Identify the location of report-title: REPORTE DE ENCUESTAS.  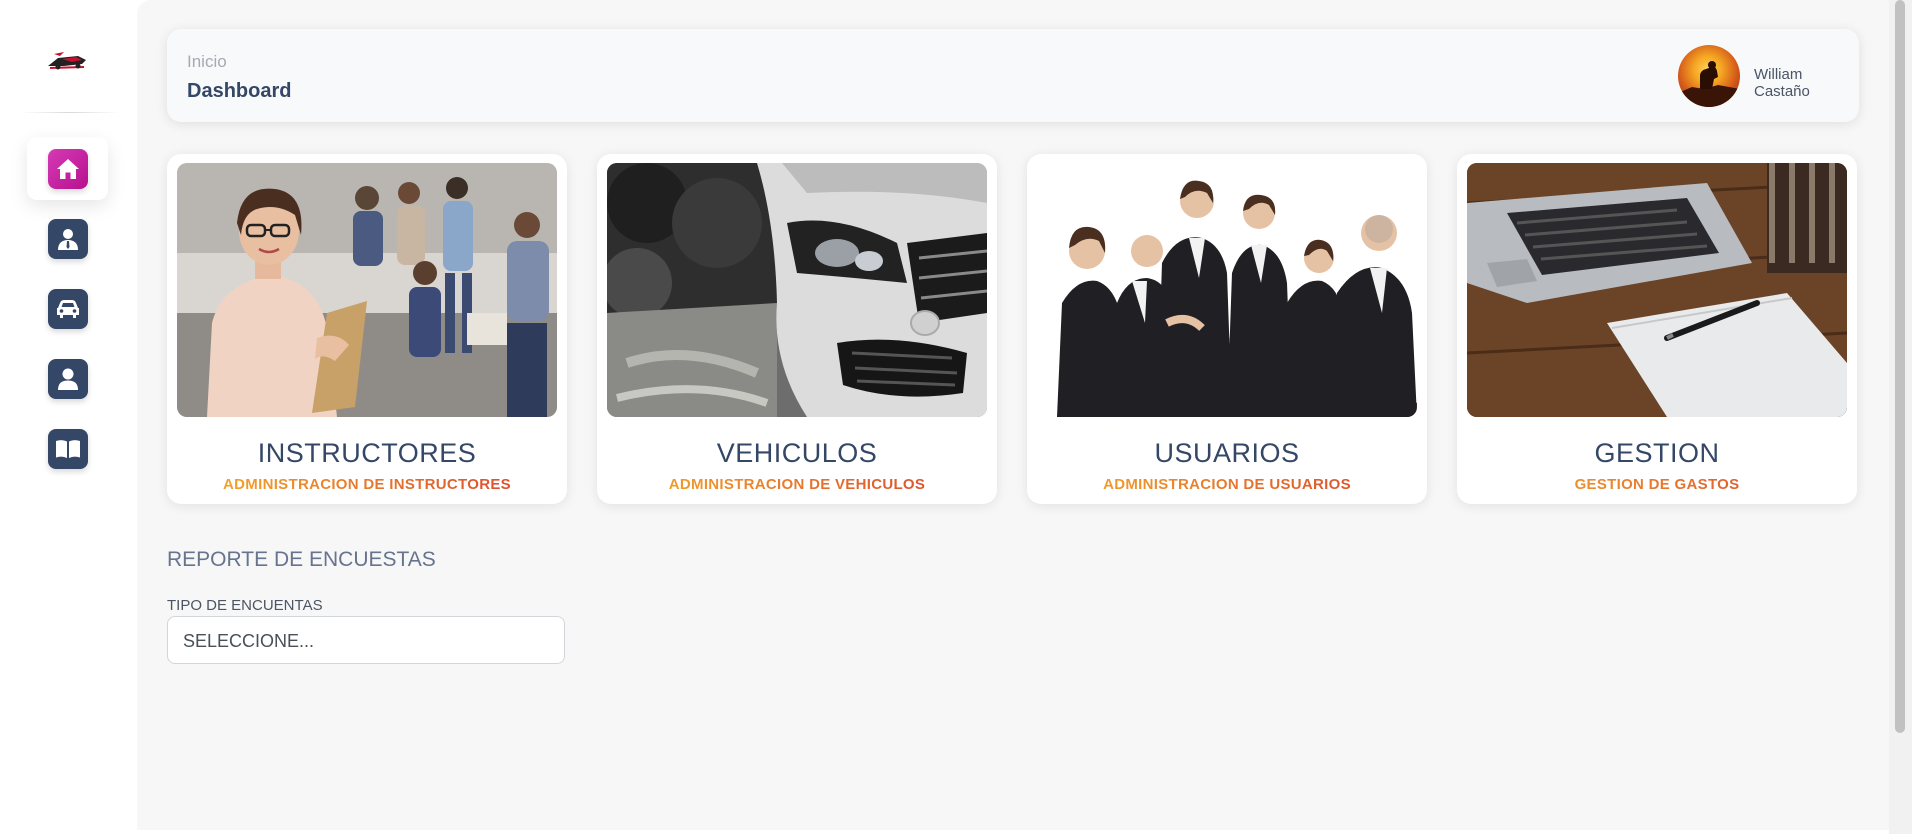
(301, 559).